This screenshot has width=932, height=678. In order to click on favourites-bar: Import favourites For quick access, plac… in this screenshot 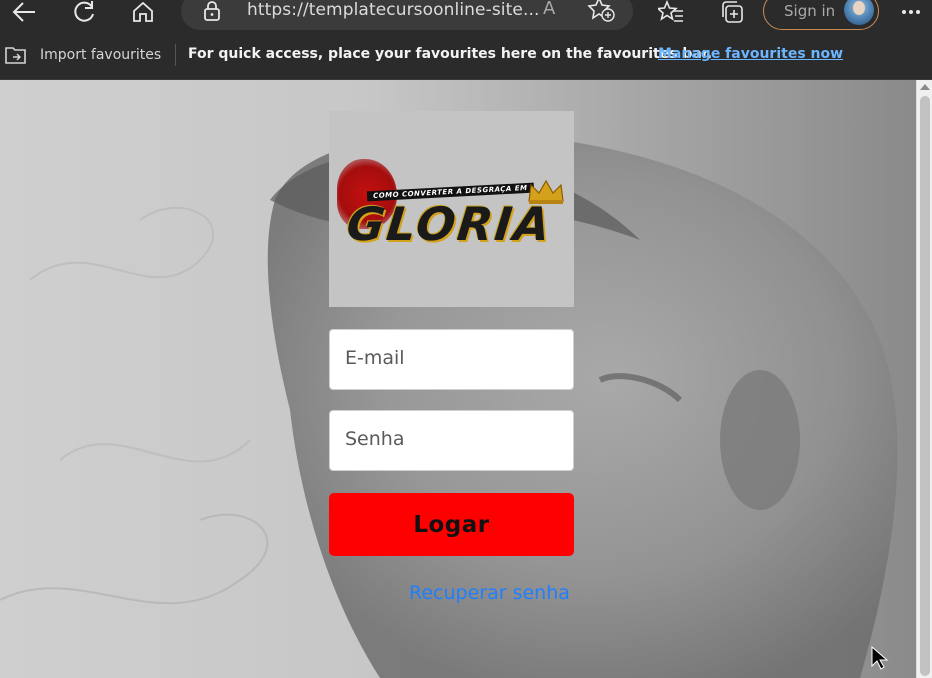, I will do `click(466, 58)`.